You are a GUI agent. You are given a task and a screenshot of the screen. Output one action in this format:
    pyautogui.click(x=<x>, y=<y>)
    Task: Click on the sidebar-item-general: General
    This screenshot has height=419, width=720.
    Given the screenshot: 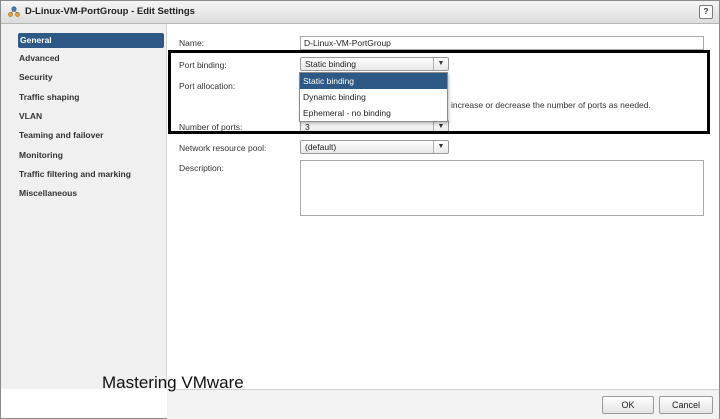 What is the action you would take?
    pyautogui.click(x=91, y=40)
    